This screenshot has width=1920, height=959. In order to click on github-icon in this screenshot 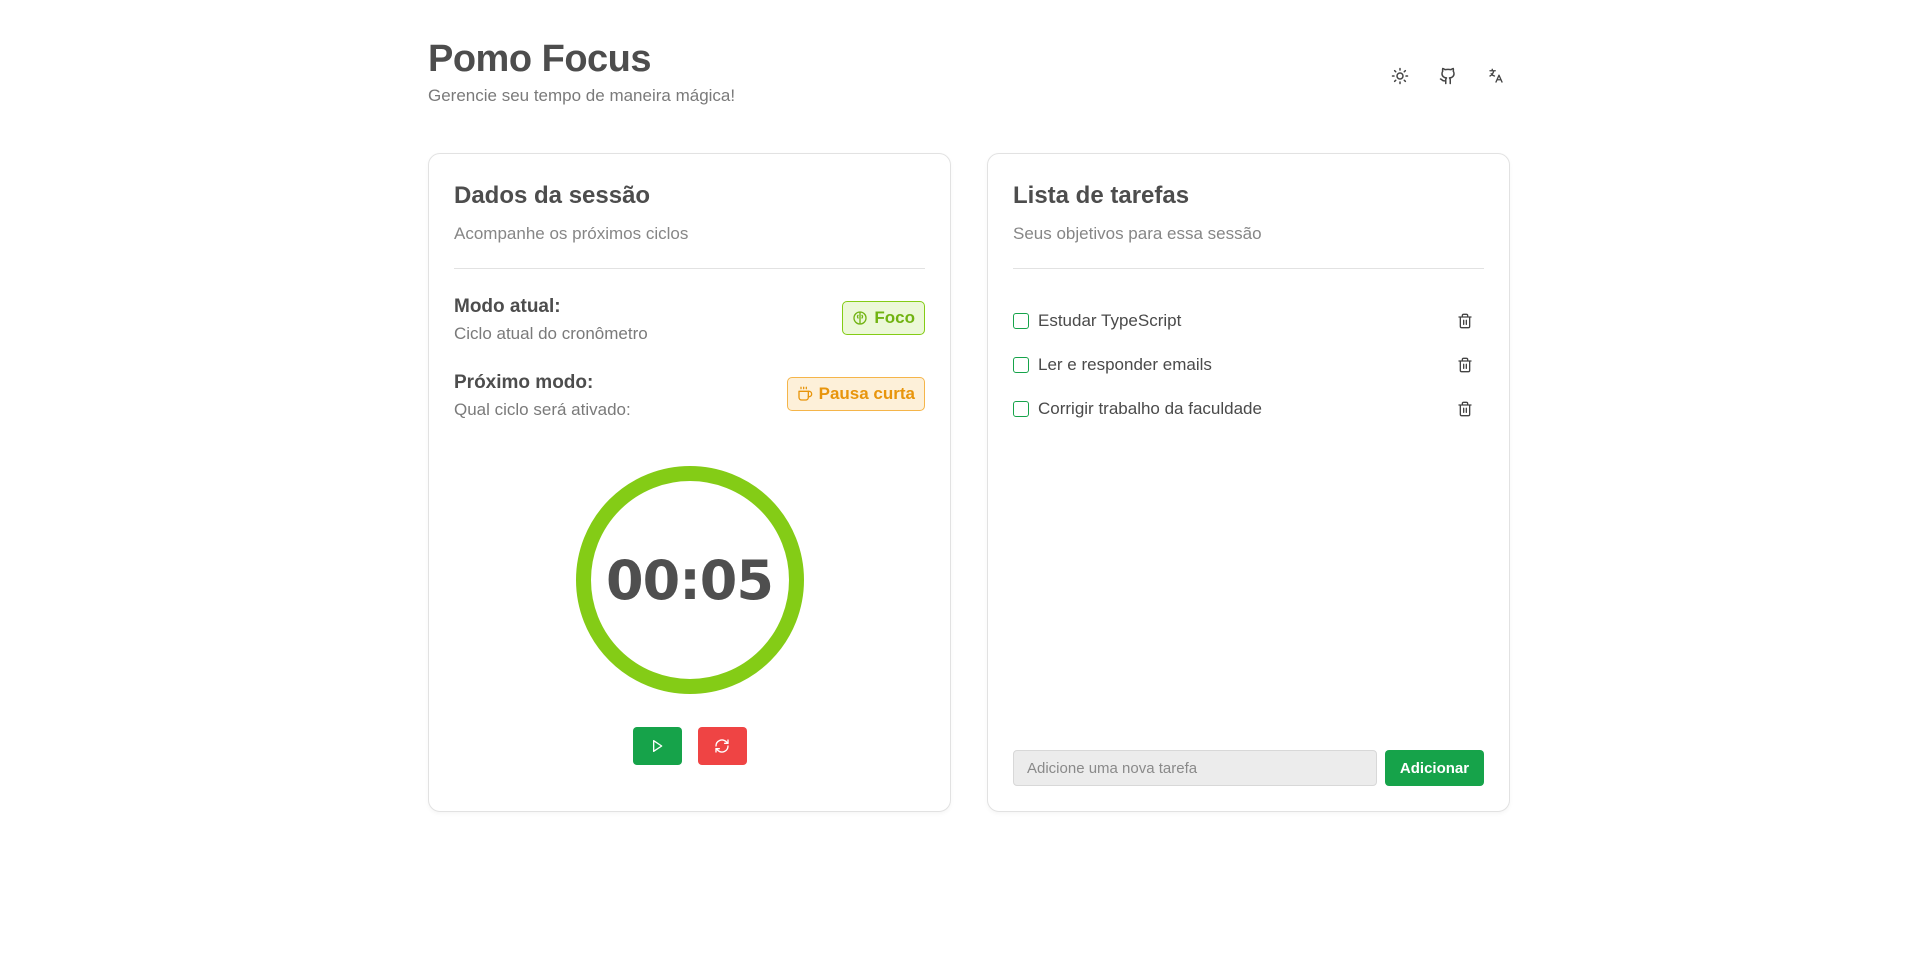, I will do `click(1447, 76)`.